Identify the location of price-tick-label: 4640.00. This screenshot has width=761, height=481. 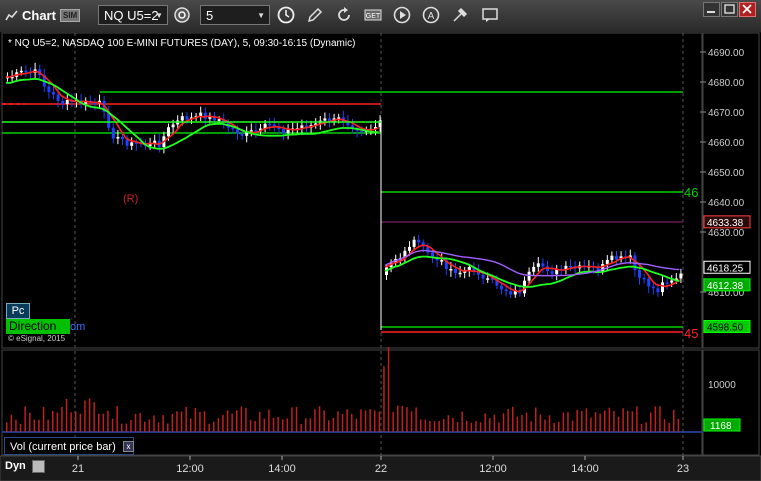
(726, 203).